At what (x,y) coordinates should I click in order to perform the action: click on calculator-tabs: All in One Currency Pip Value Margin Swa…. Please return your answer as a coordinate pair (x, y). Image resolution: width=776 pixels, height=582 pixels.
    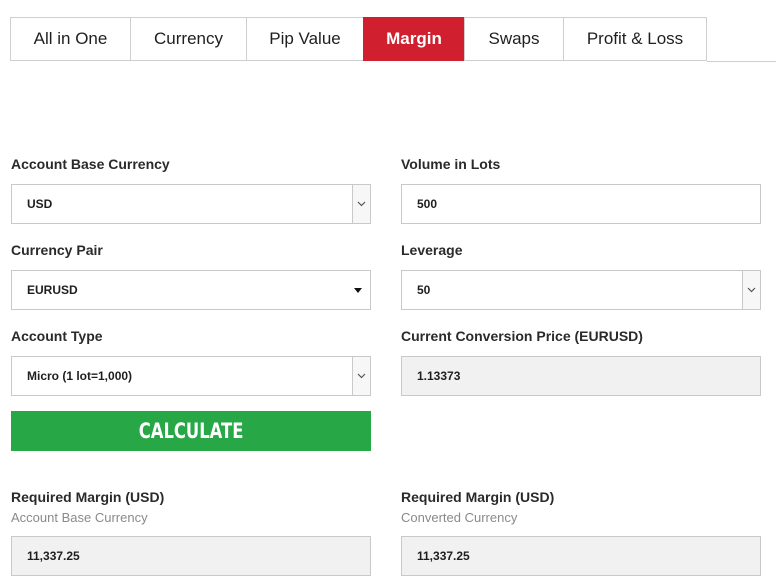
    Looking at the image, I should click on (358, 39).